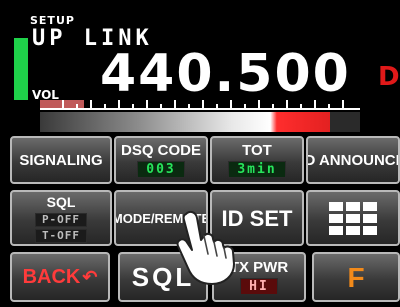 The image size is (400, 307). What do you see at coordinates (205, 247) in the screenshot?
I see `pointer-hand-icon` at bounding box center [205, 247].